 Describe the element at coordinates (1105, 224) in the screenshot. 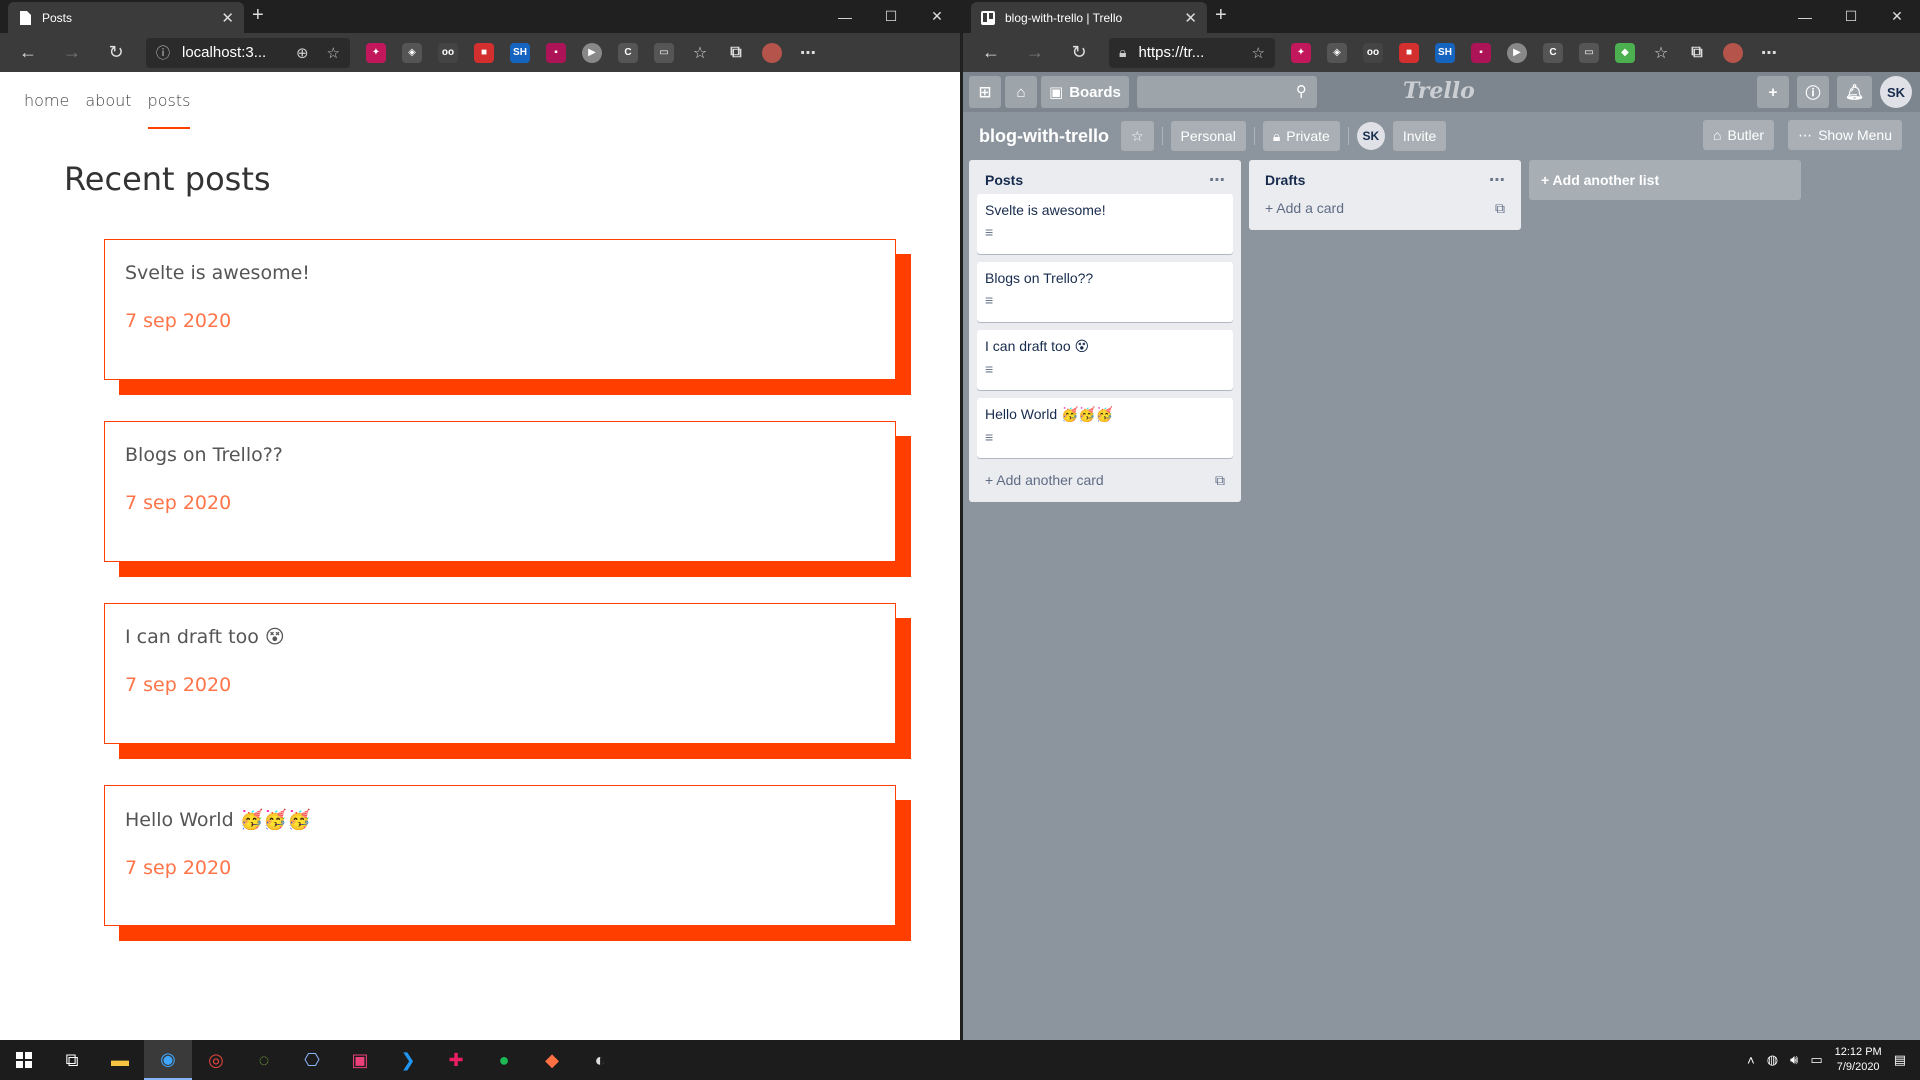

I see `trello-card: Svelte is awesome! ≡` at that location.